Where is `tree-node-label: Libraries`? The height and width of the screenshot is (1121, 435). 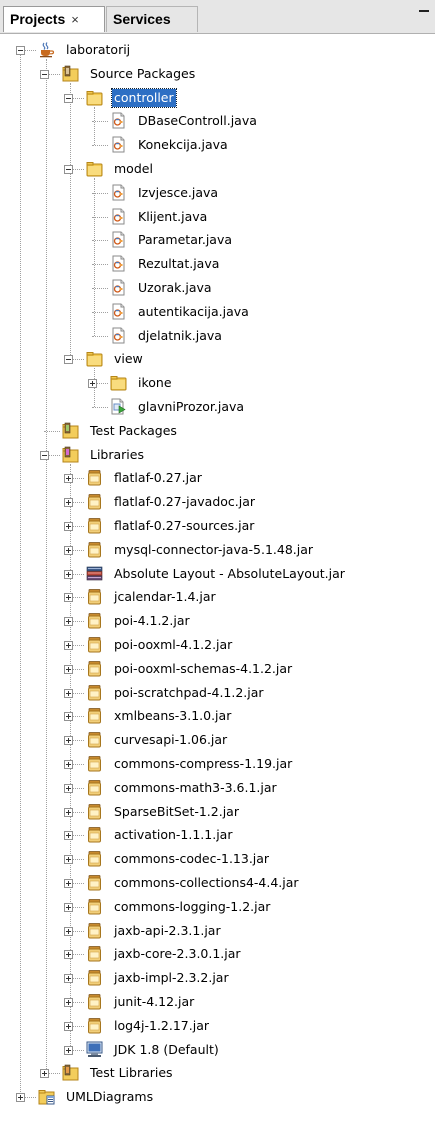 tree-node-label: Libraries is located at coordinates (117, 454).